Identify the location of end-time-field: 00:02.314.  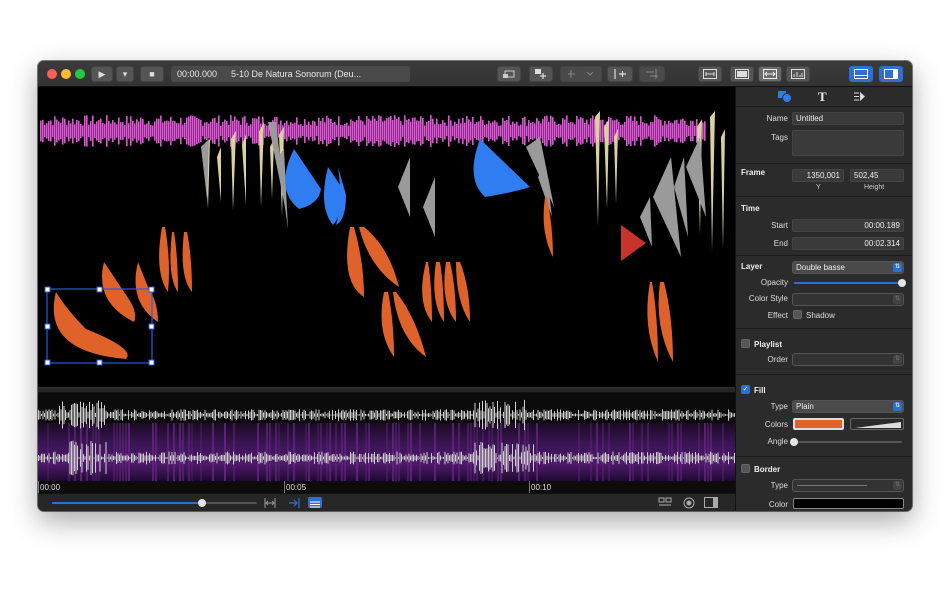
(848, 243).